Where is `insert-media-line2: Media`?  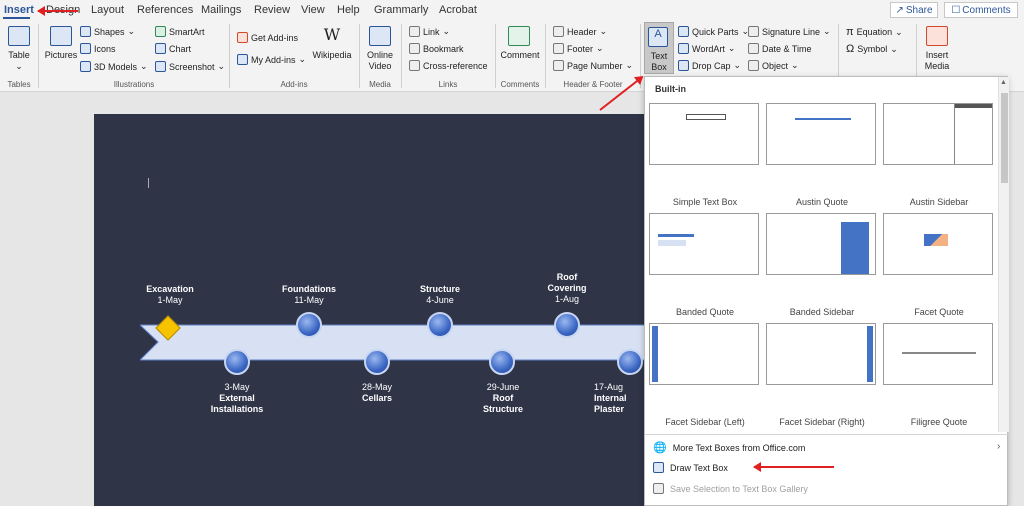 insert-media-line2: Media is located at coordinates (937, 66).